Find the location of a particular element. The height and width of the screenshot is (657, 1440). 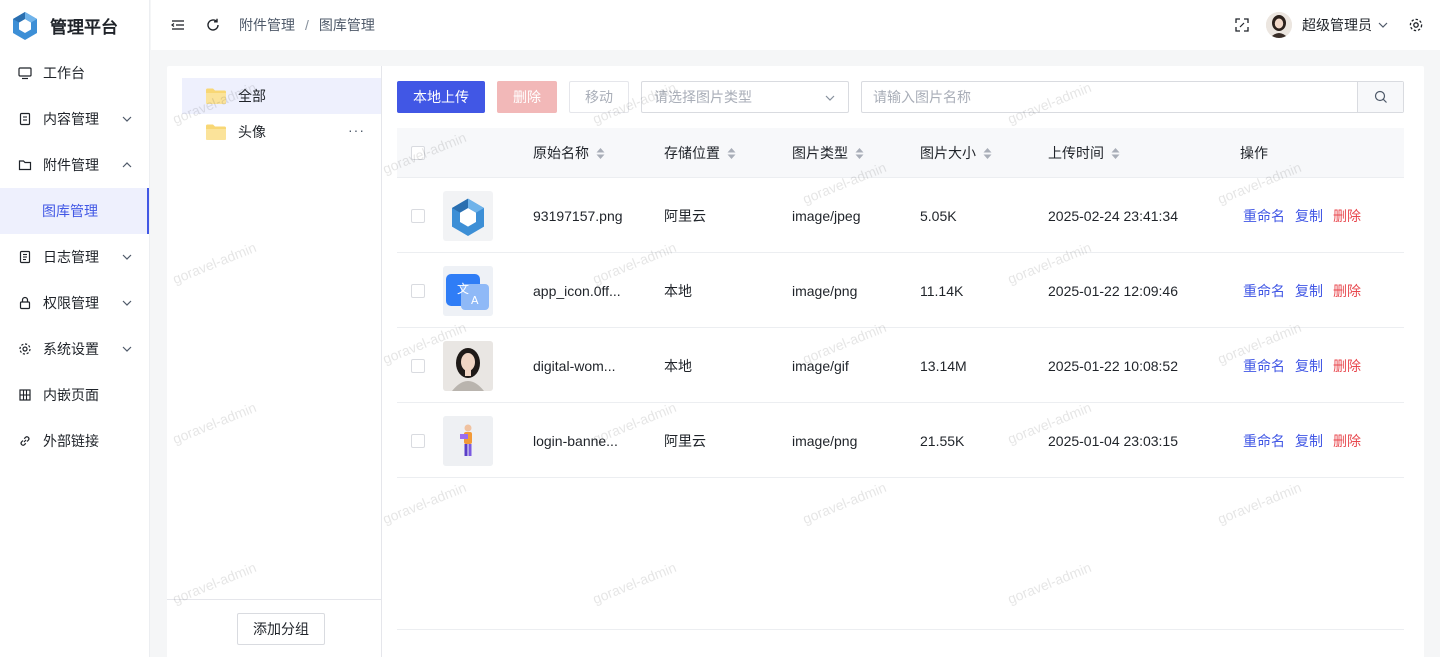

select-placeholder: 请选择图片类型 is located at coordinates (703, 97).